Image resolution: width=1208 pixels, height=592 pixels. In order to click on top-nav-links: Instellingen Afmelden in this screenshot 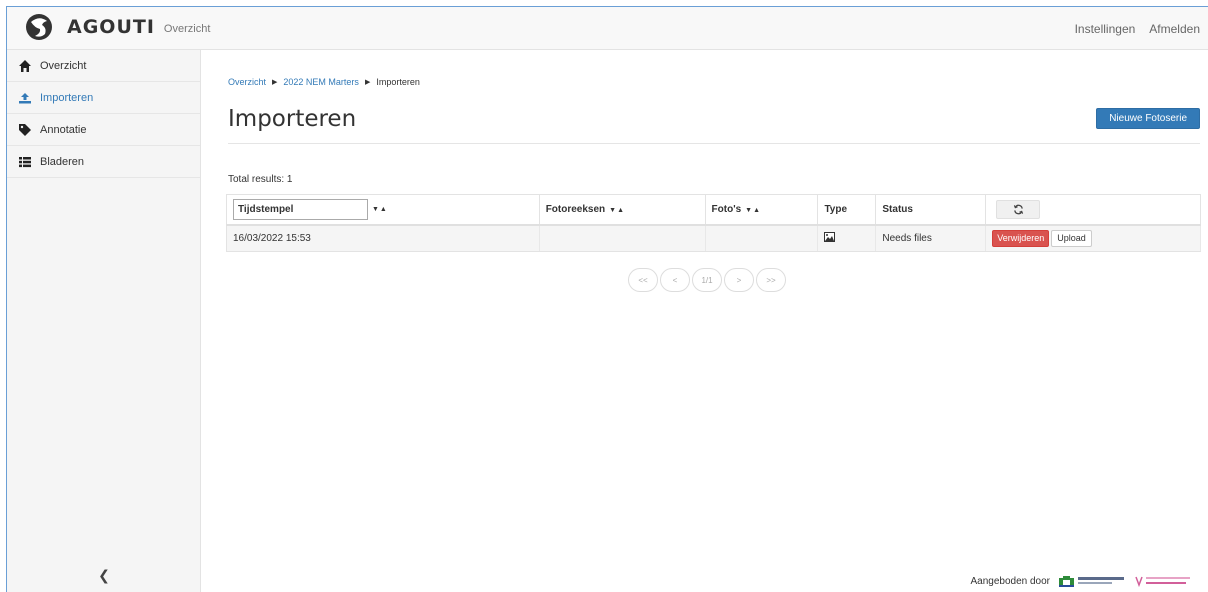, I will do `click(1137, 29)`.